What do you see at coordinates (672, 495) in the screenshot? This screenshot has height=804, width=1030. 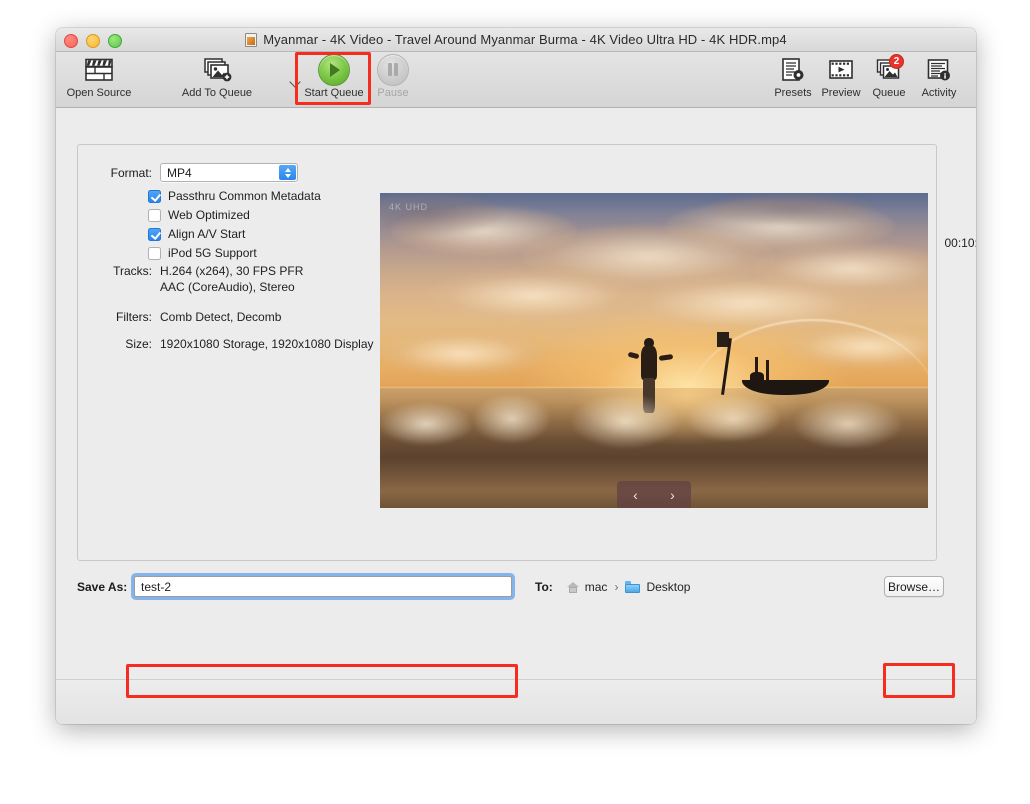 I see `chevron-right-icon: ›` at bounding box center [672, 495].